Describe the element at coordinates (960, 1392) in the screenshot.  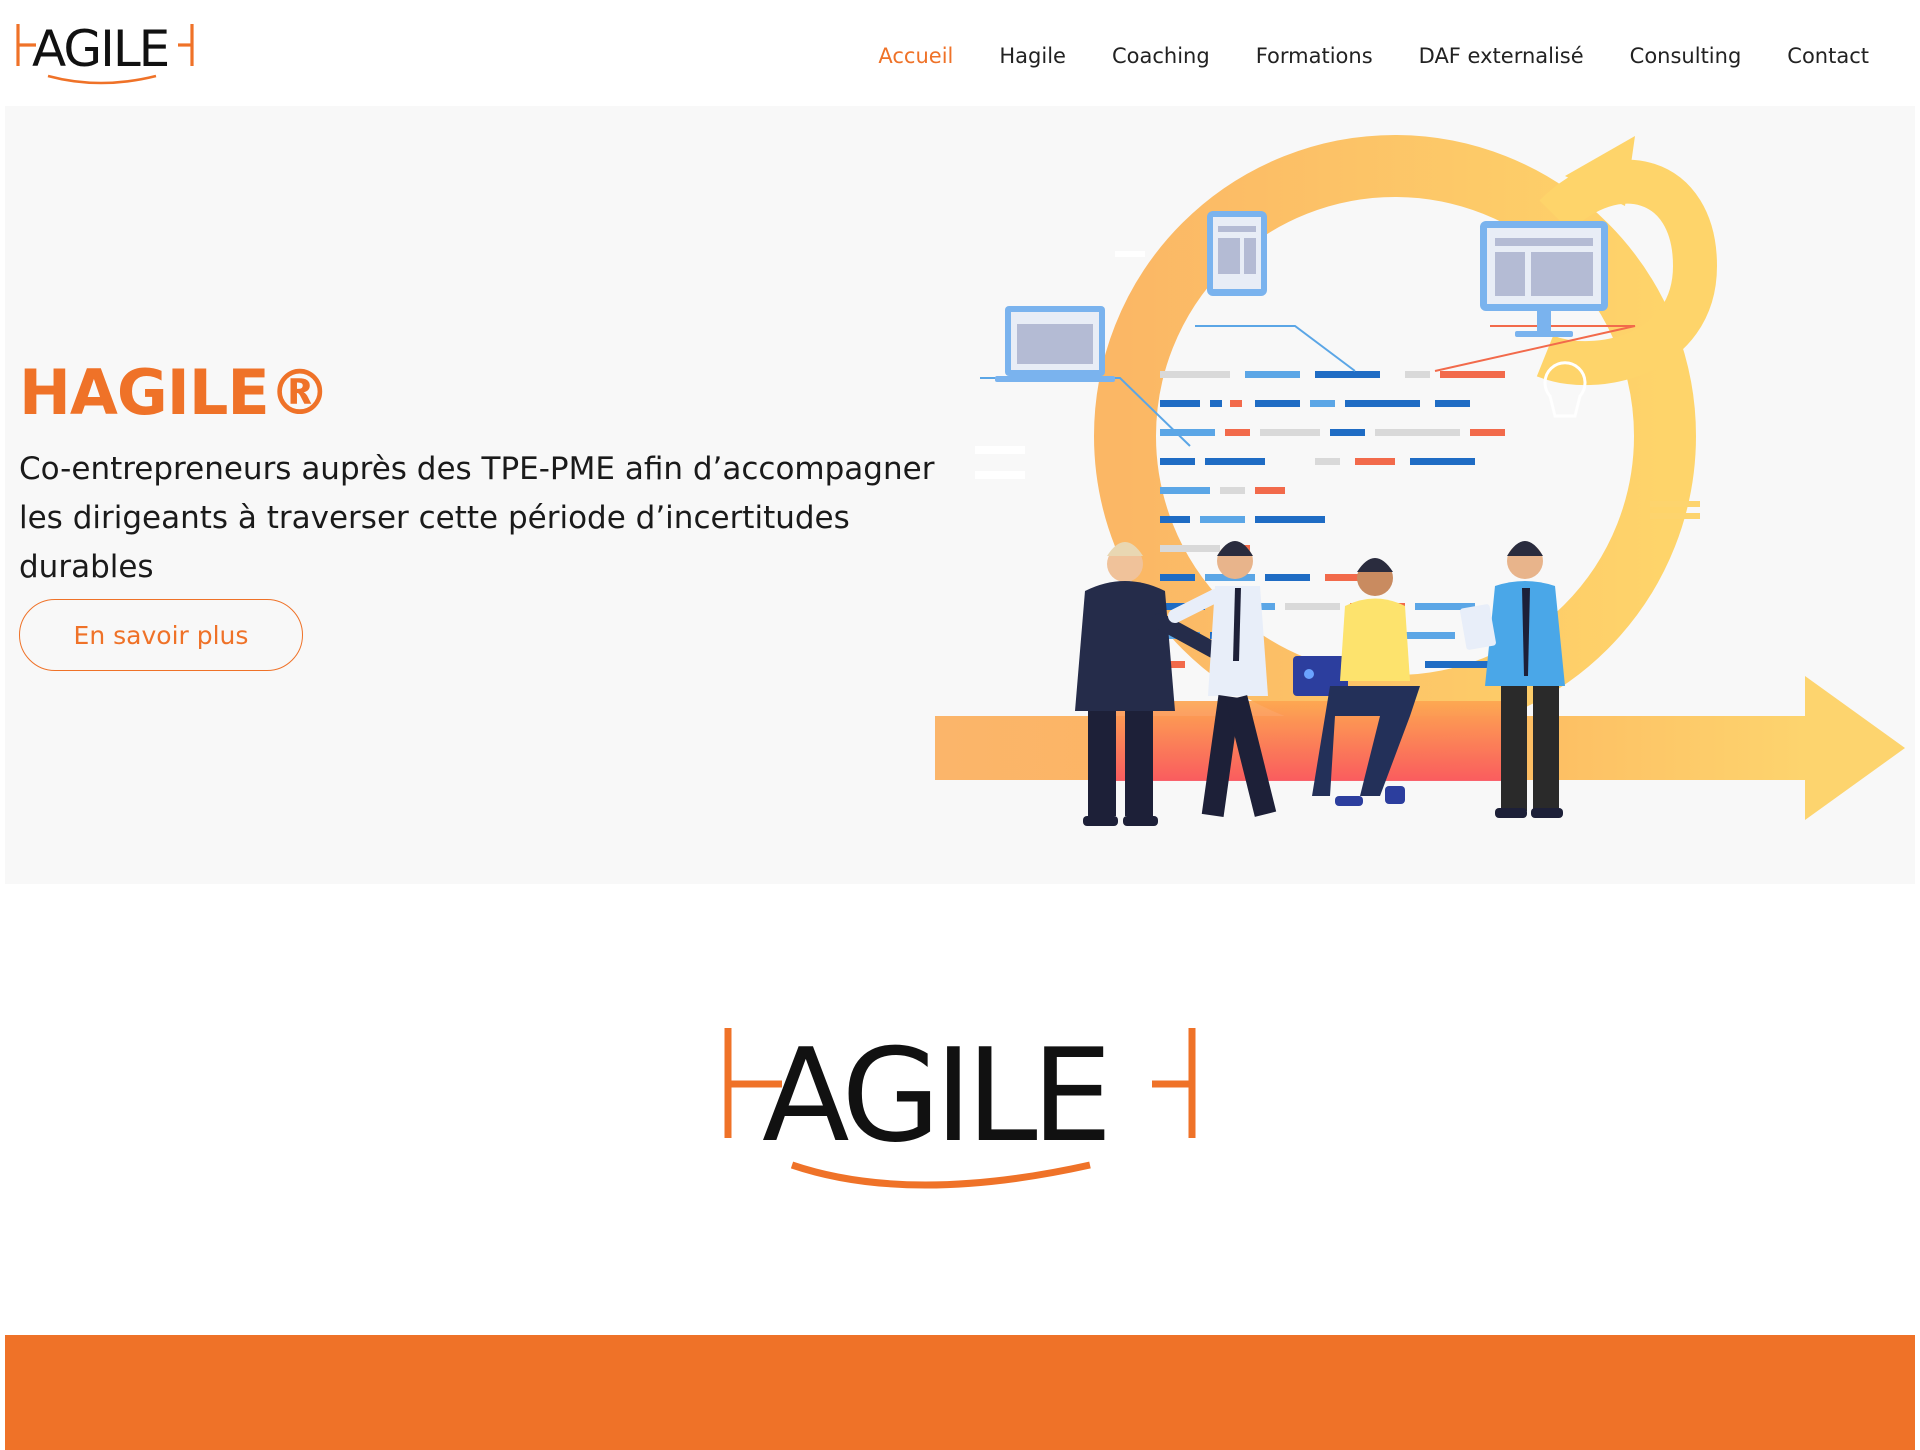
I see `footer-band` at that location.